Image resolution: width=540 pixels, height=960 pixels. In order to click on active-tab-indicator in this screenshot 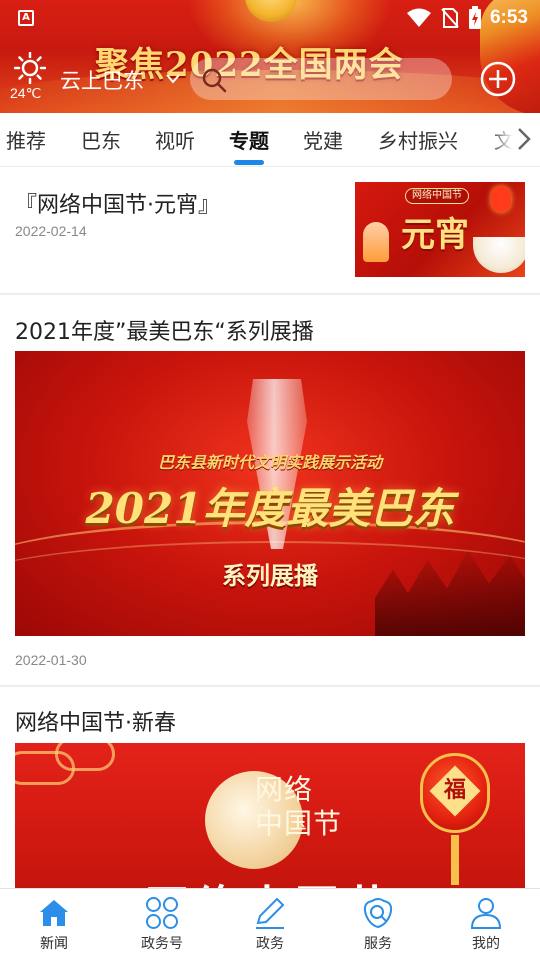, I will do `click(249, 162)`.